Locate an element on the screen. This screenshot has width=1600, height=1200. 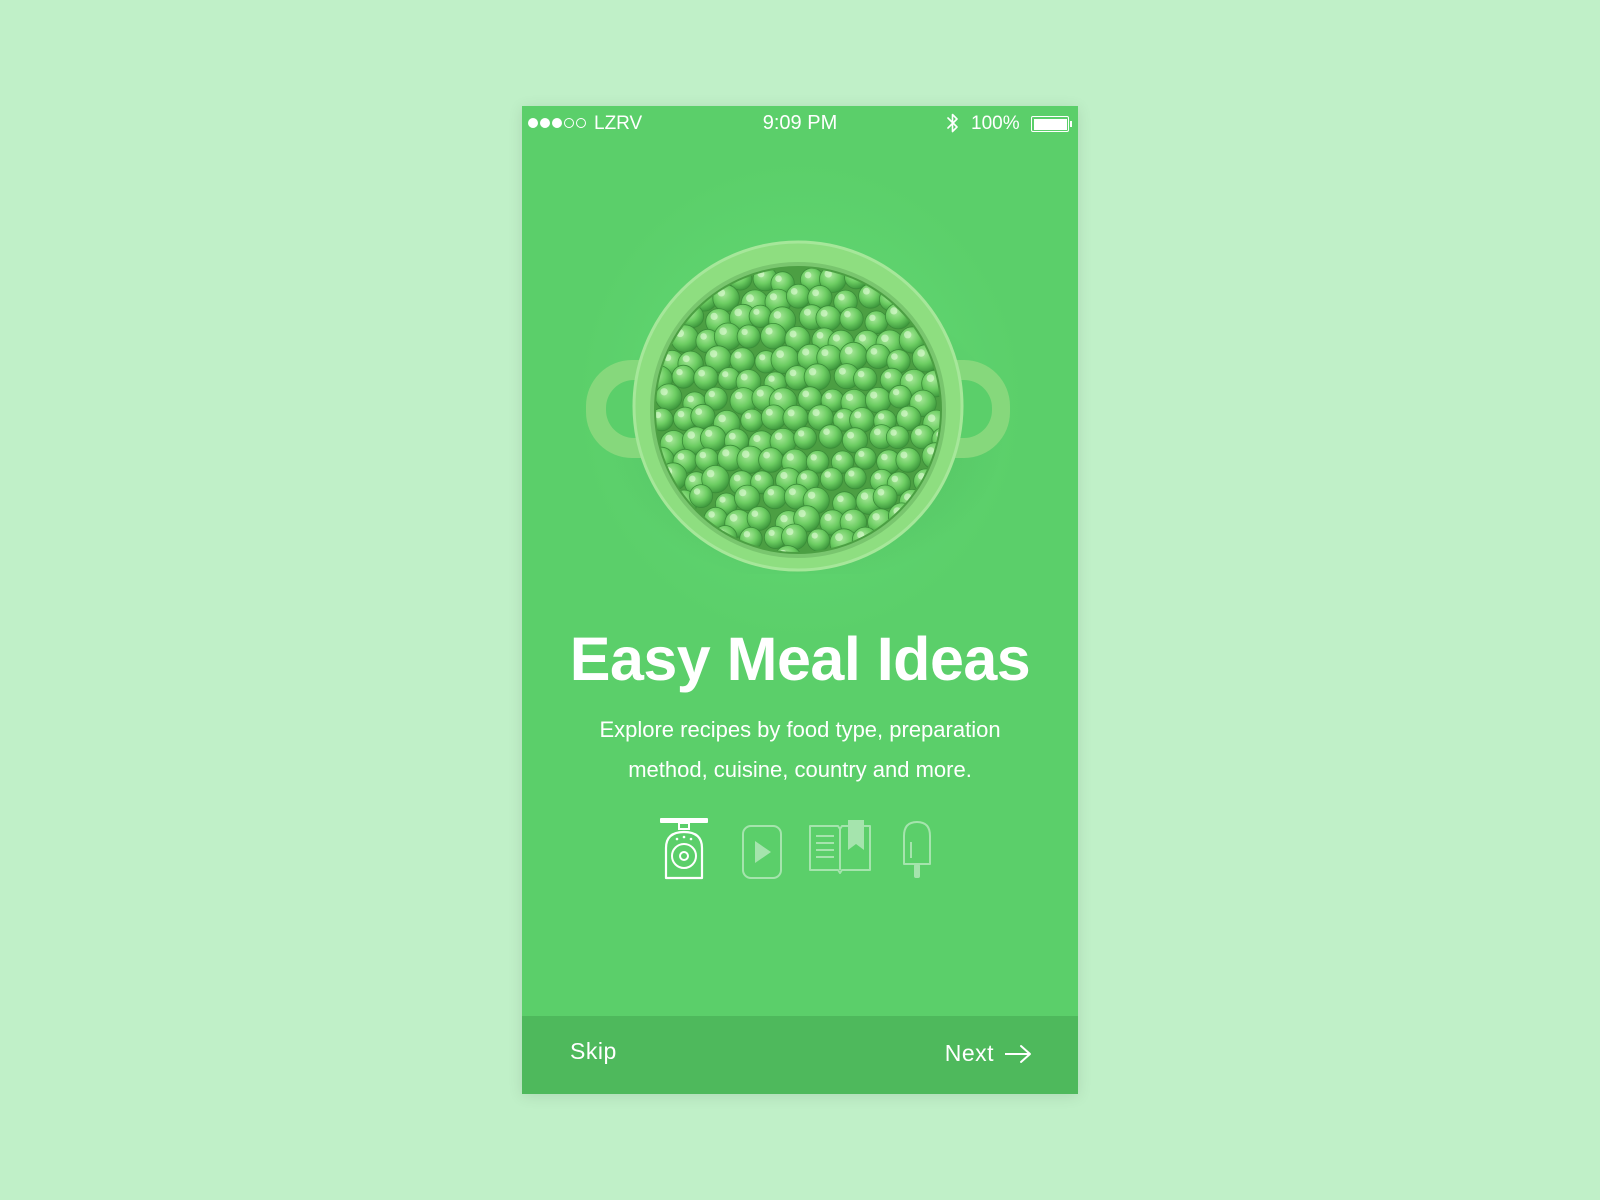
kitchen-scale-icon is located at coordinates (684, 849).